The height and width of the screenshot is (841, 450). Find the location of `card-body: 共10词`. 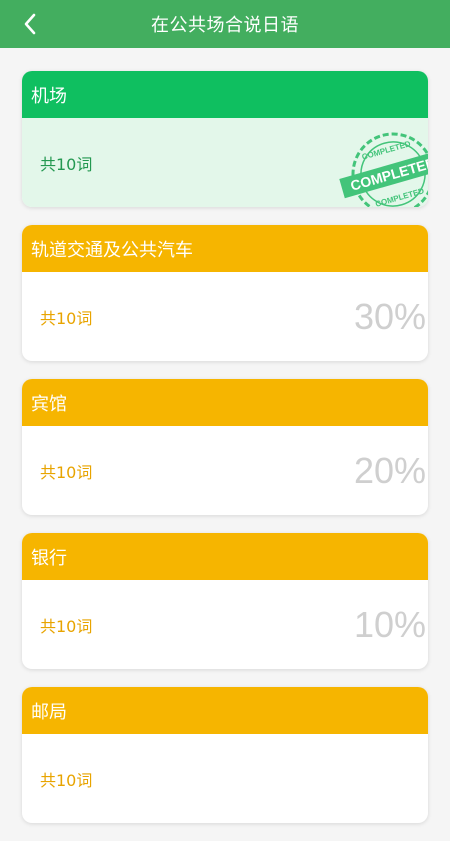

card-body: 共10词 is located at coordinates (225, 778).